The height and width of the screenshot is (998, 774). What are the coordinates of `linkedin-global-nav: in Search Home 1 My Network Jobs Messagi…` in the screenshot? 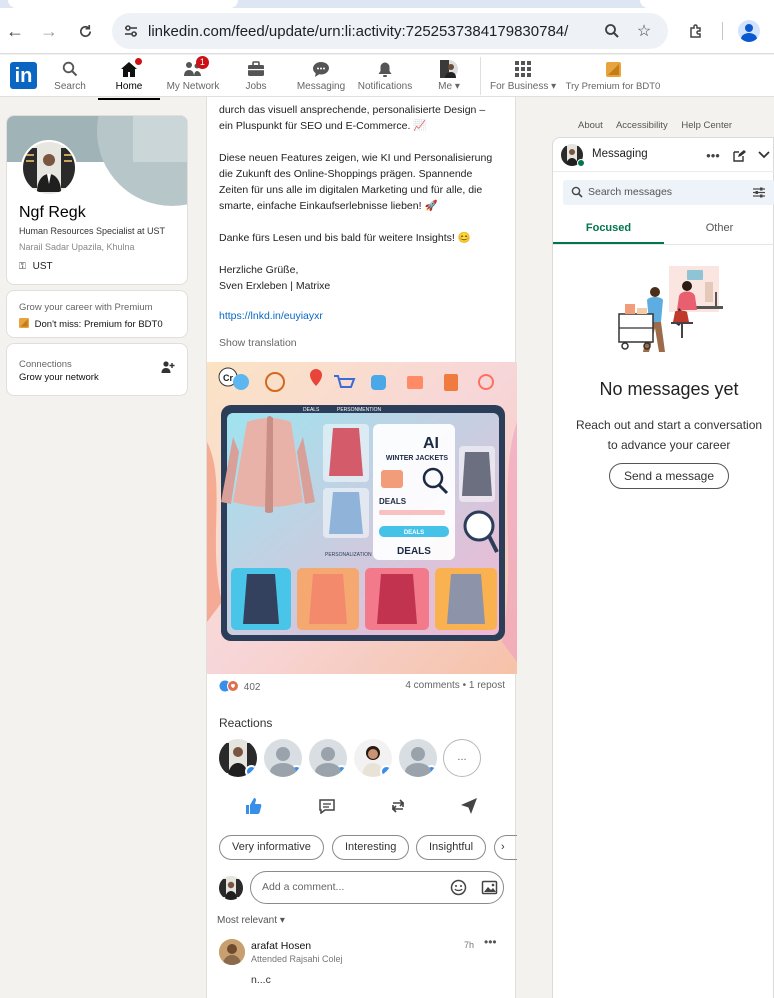 It's located at (387, 77).